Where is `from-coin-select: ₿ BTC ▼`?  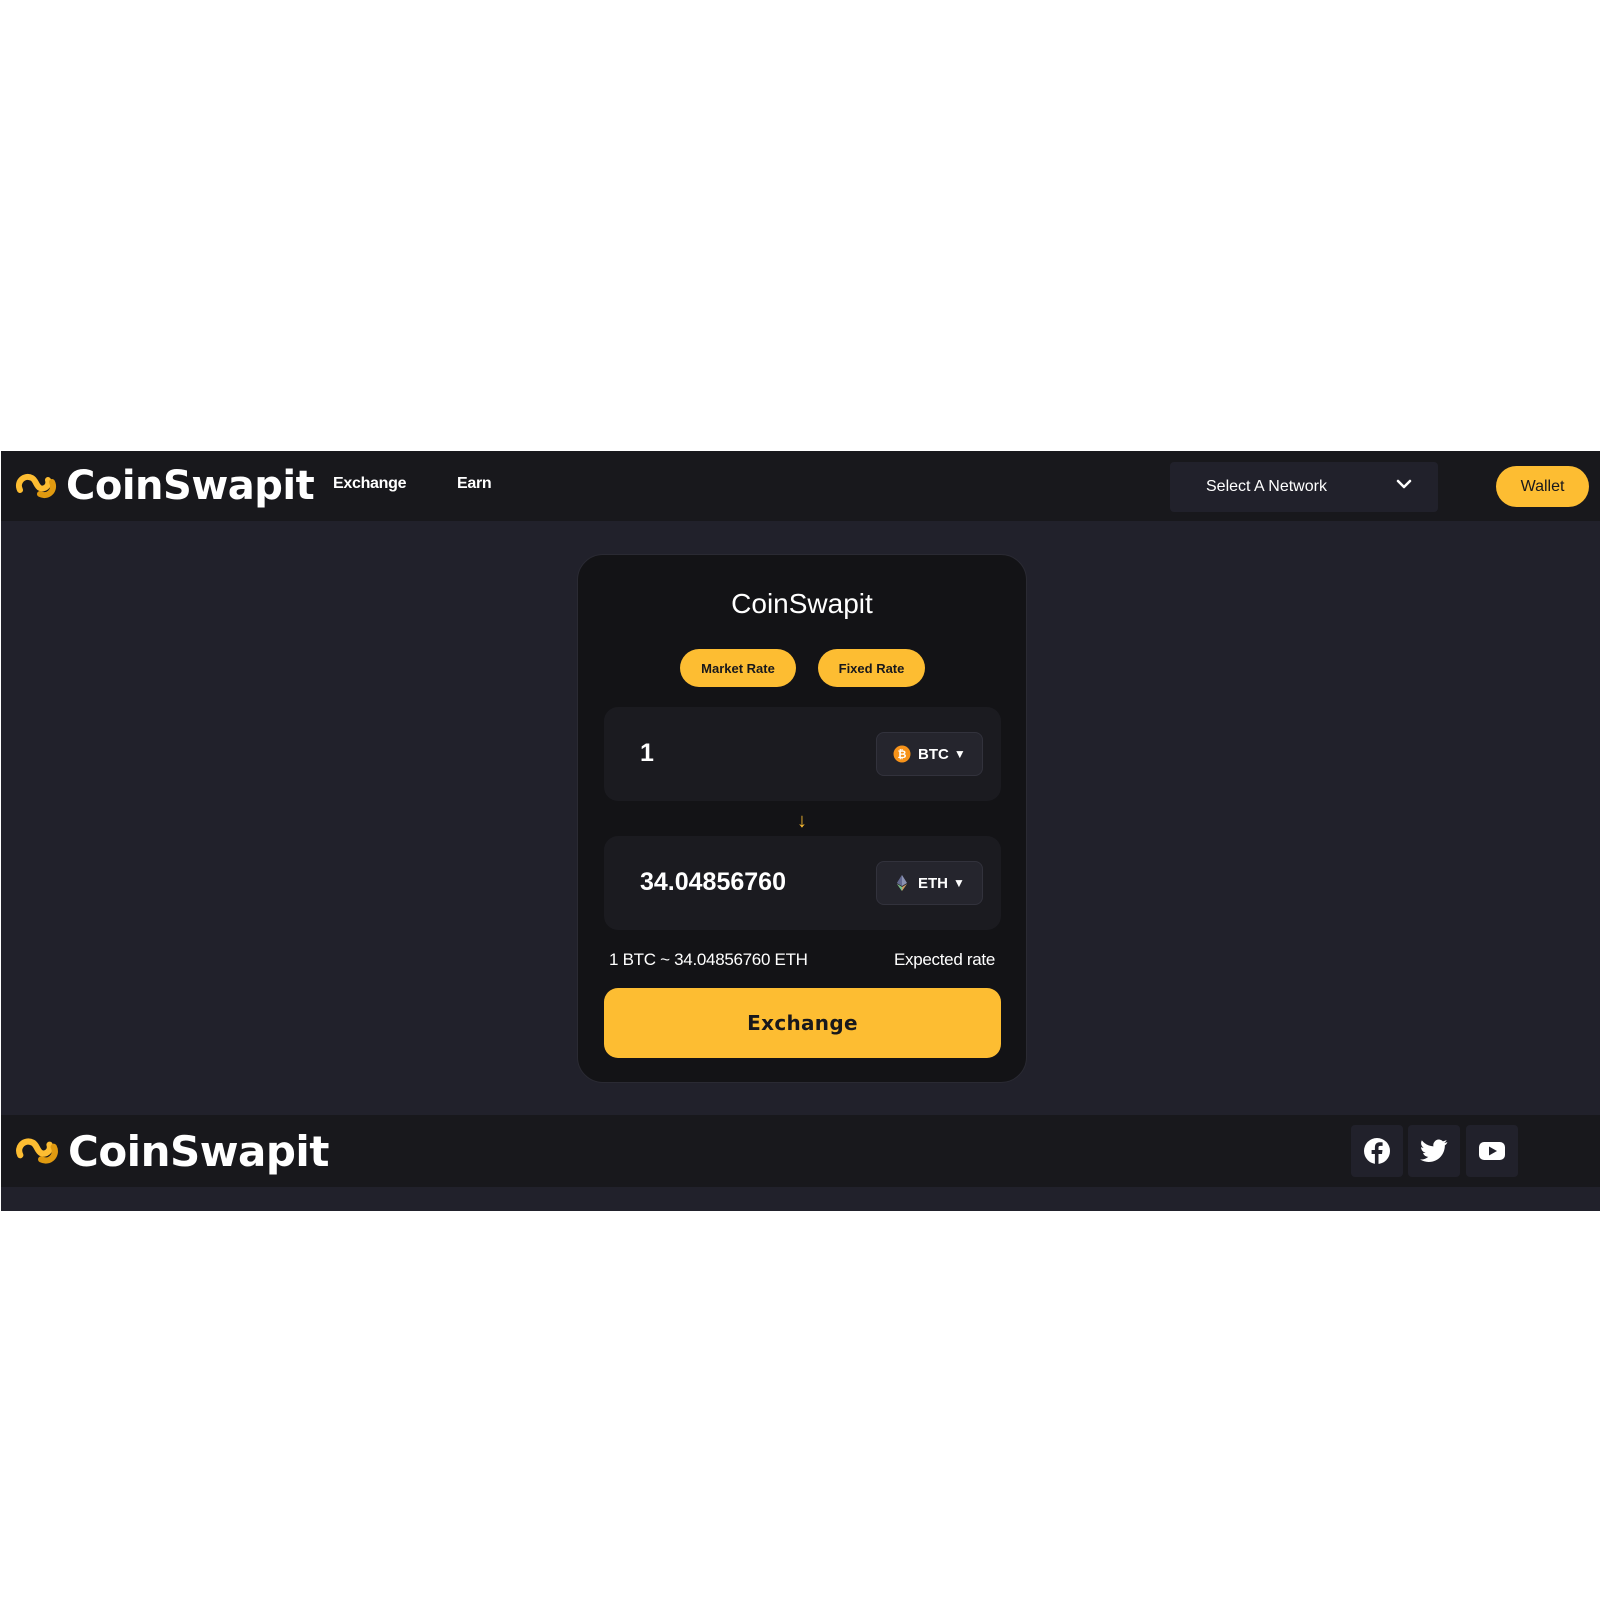
from-coin-select: ₿ BTC ▼ is located at coordinates (929, 754).